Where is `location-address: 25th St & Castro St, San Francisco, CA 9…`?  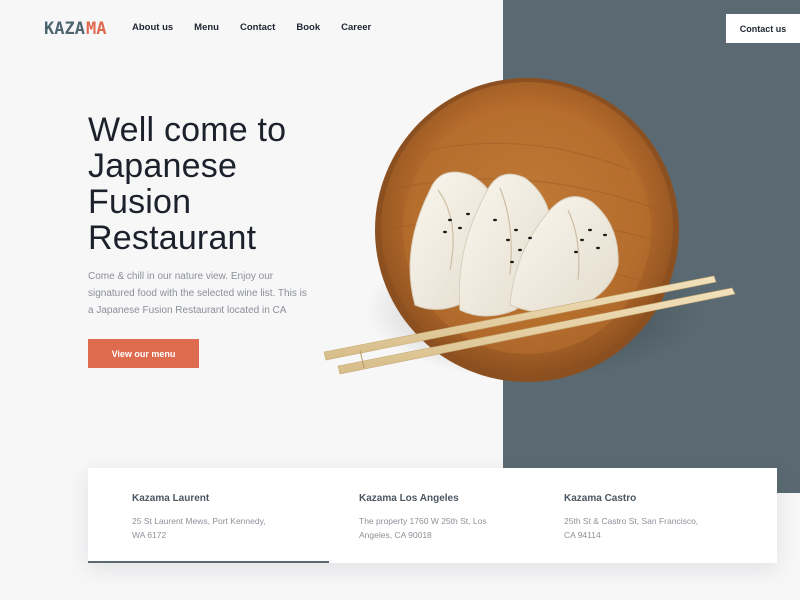 location-address: 25th St & Castro St, San Francisco, CA 9… is located at coordinates (651, 528).